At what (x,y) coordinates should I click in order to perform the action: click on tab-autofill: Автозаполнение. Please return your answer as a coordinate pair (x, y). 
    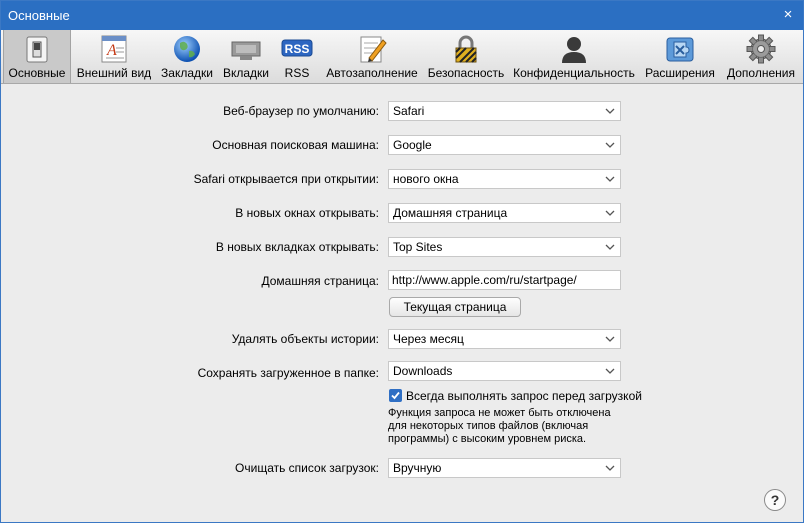
    Looking at the image, I should click on (372, 56).